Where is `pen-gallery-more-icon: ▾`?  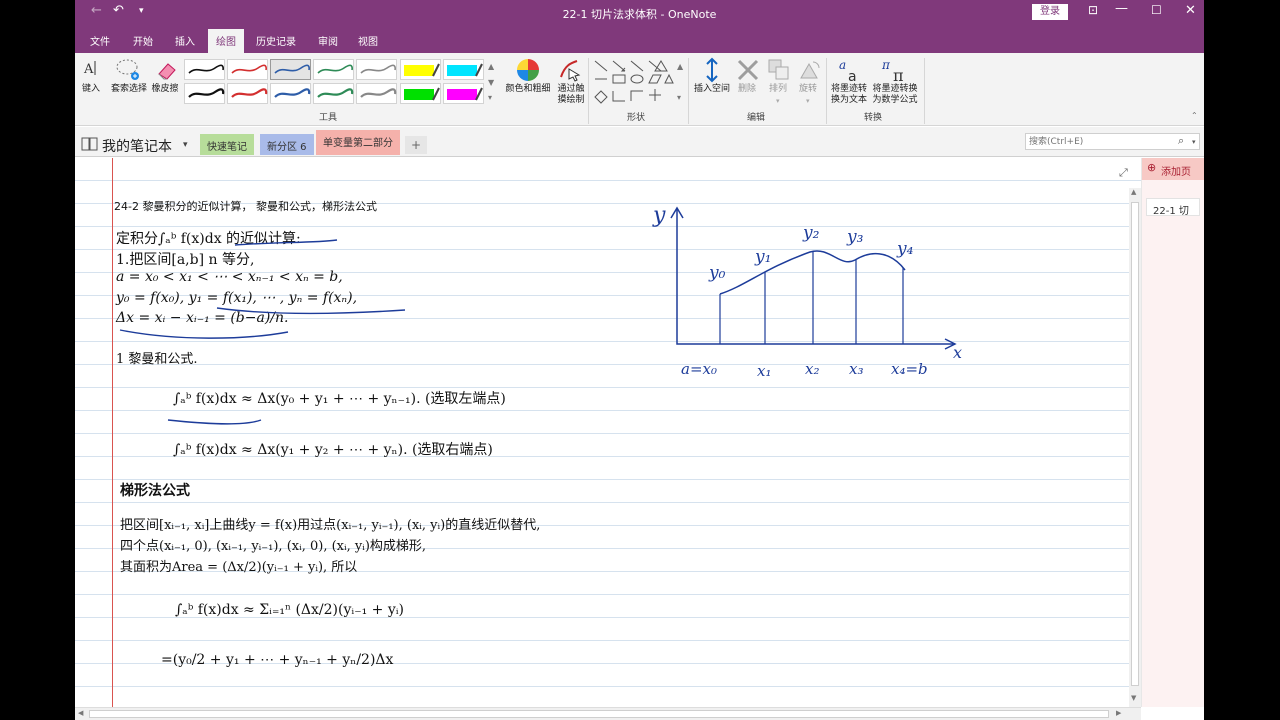
pen-gallery-more-icon: ▾ is located at coordinates (490, 97).